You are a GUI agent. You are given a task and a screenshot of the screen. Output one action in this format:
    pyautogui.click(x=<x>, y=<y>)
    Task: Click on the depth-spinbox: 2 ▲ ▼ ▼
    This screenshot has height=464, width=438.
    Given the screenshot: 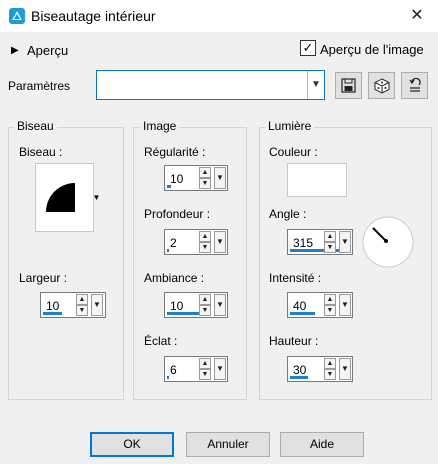 What is the action you would take?
    pyautogui.click(x=196, y=242)
    